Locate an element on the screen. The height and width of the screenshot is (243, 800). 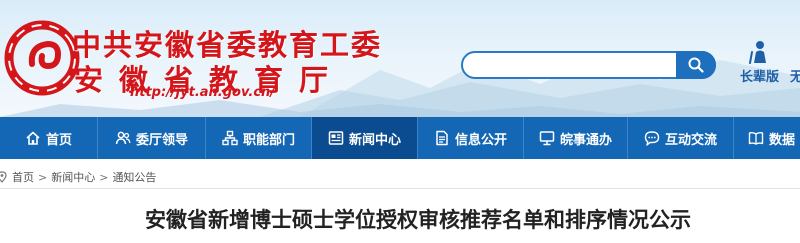
nav-label: 皖事通办 is located at coordinates (585, 140).